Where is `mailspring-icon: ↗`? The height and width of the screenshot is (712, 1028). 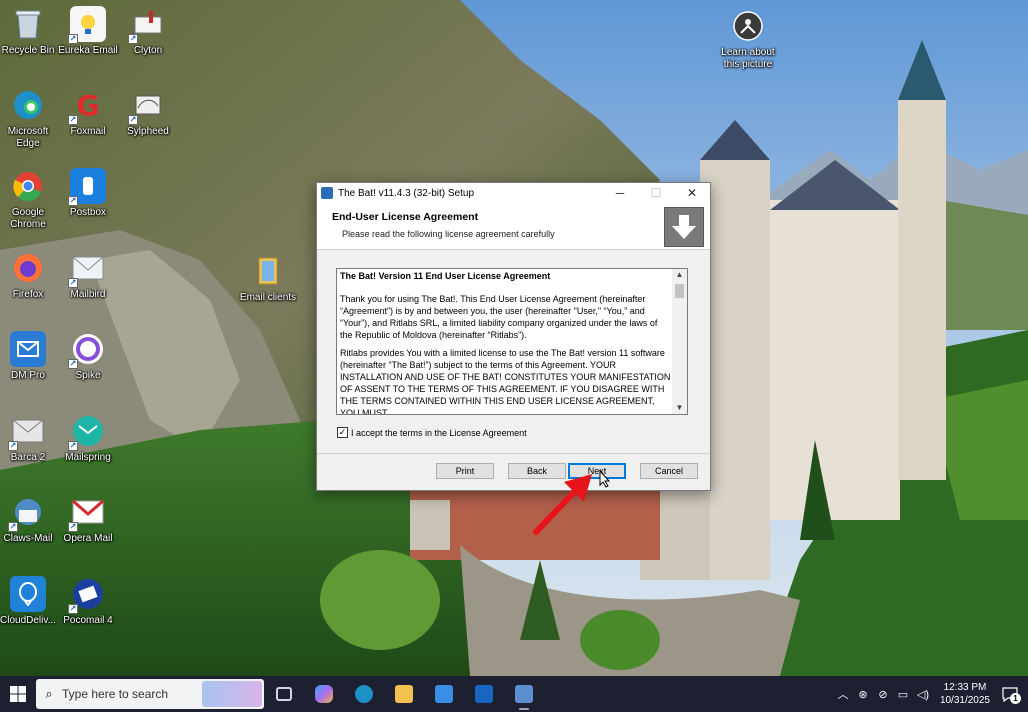
mailspring-icon: ↗ is located at coordinates (87, 432).